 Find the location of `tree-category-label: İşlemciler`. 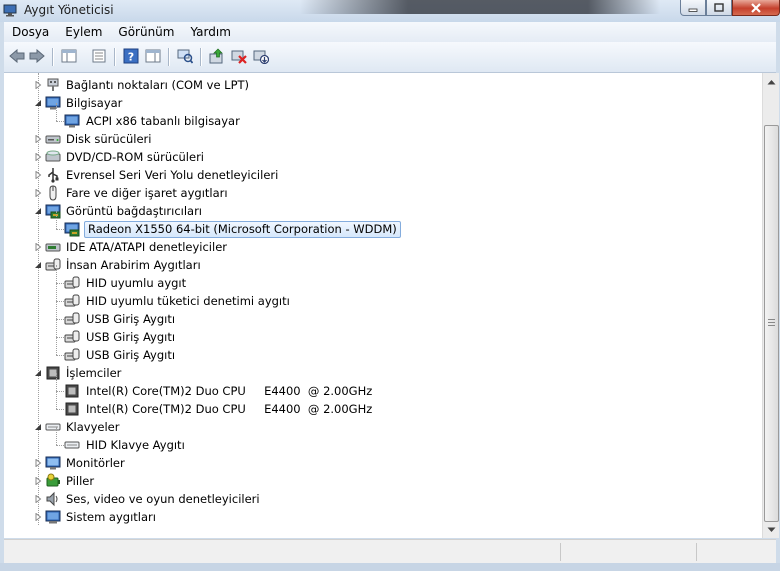

tree-category-label: İşlemciler is located at coordinates (93, 373).